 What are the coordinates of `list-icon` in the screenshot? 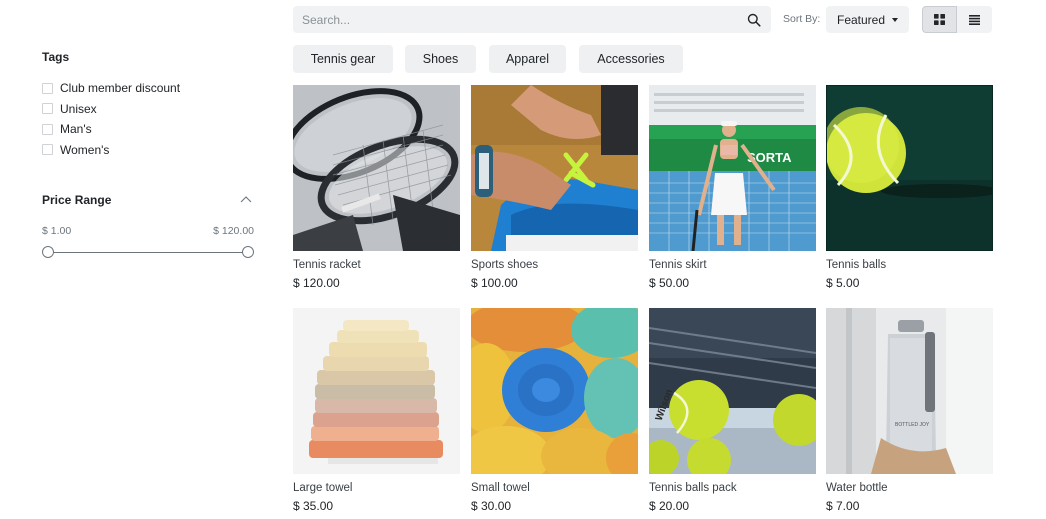 It's located at (974, 19).